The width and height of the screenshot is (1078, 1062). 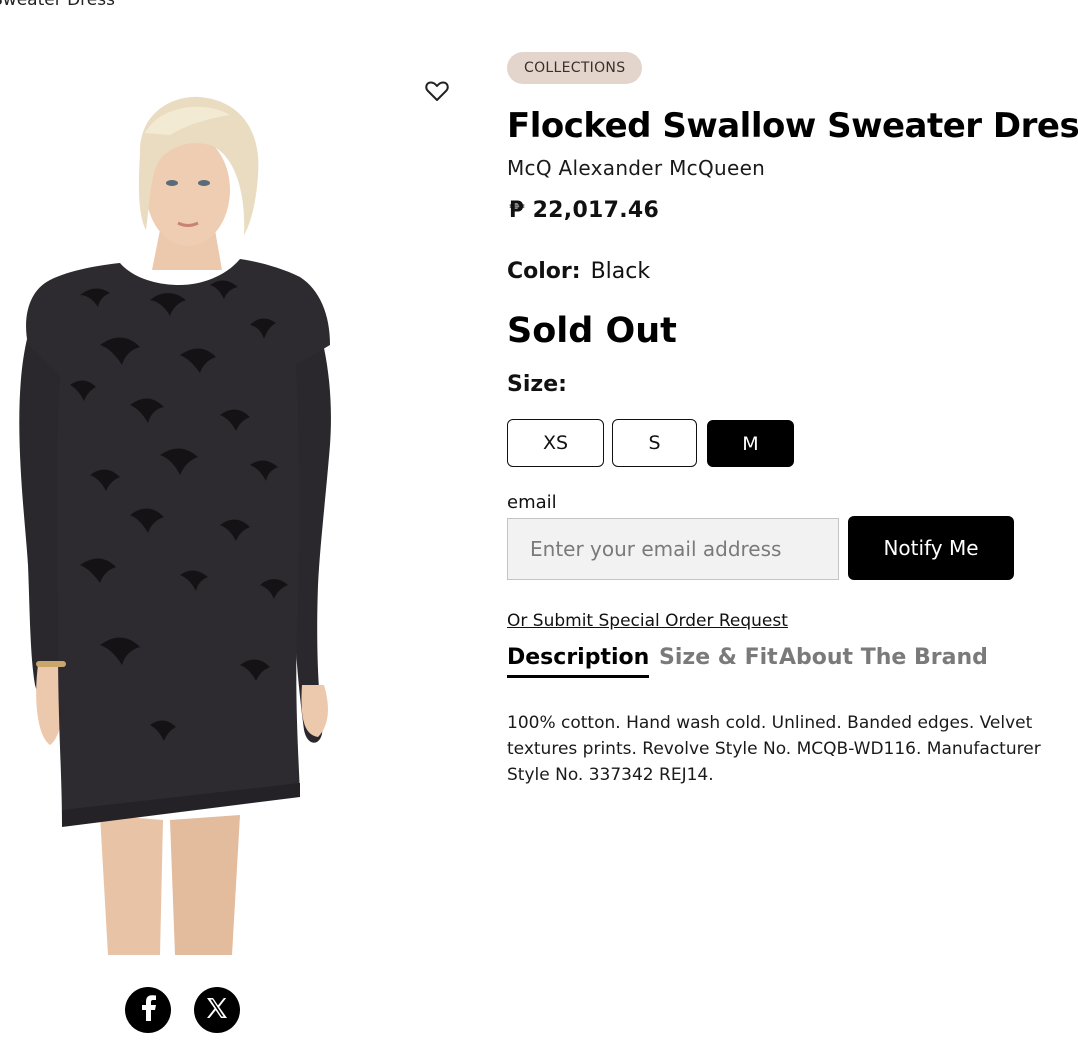 What do you see at coordinates (592, 331) in the screenshot?
I see `availability-status: Sold Out` at bounding box center [592, 331].